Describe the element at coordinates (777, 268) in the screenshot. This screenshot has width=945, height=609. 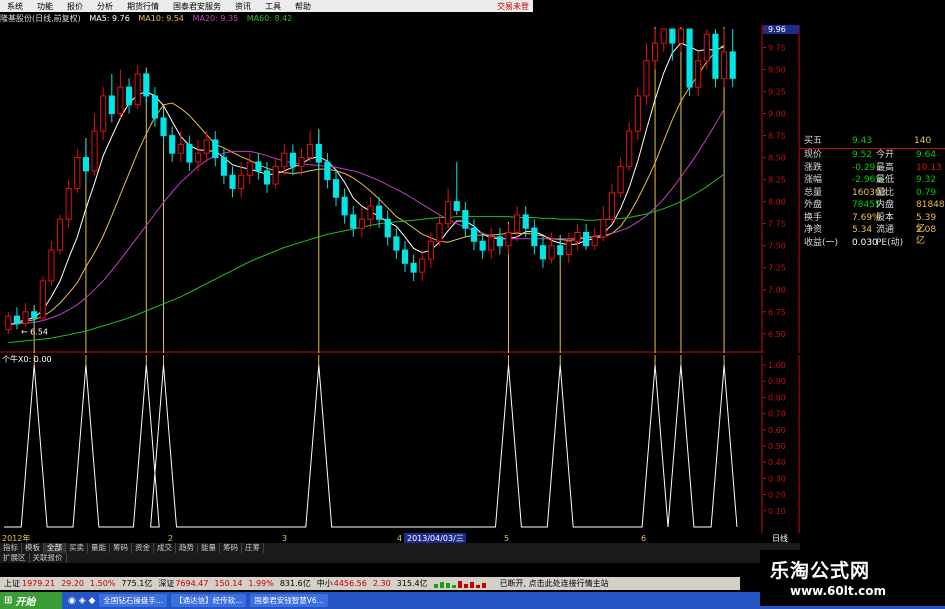
I see `price-tick-label: 7.25` at that location.